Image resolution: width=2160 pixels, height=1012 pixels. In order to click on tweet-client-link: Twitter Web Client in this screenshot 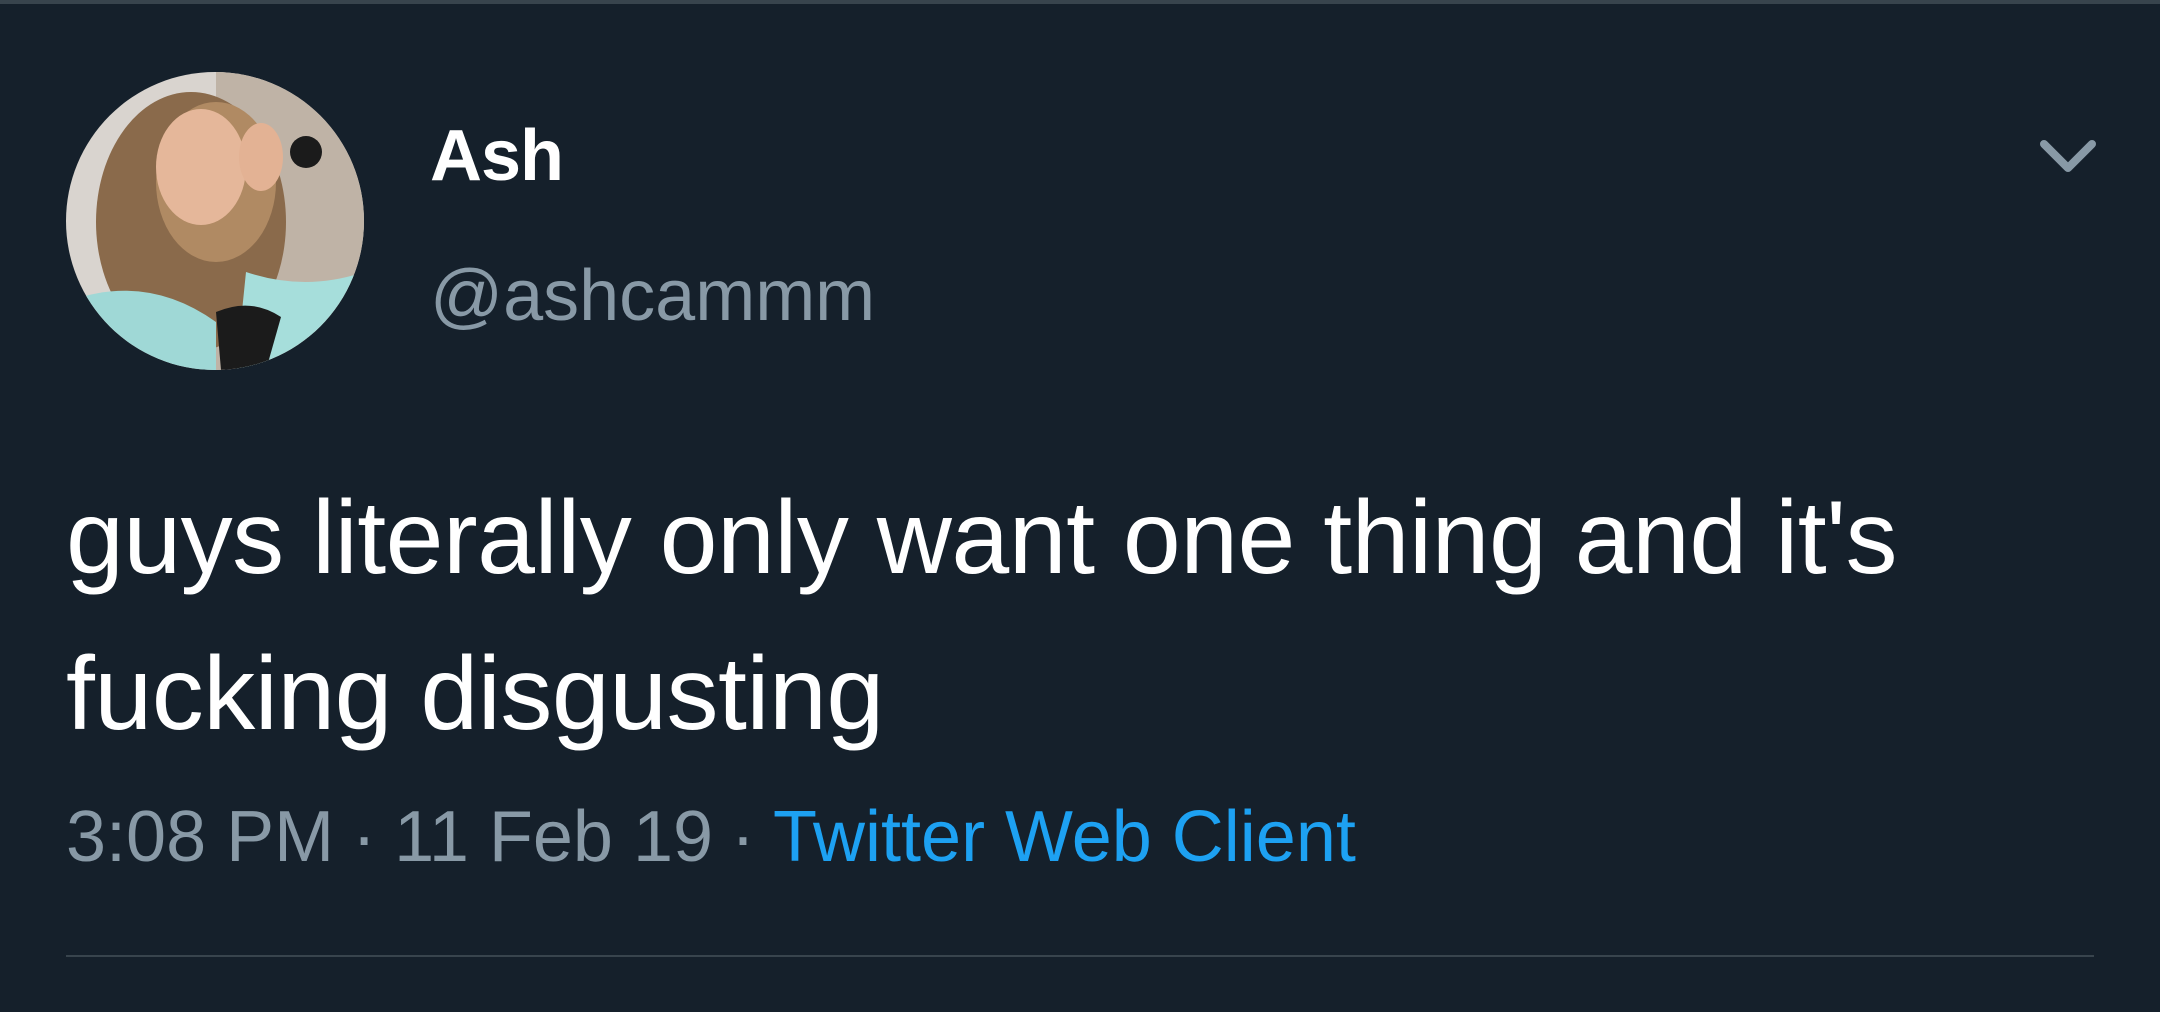, I will do `click(1064, 837)`.